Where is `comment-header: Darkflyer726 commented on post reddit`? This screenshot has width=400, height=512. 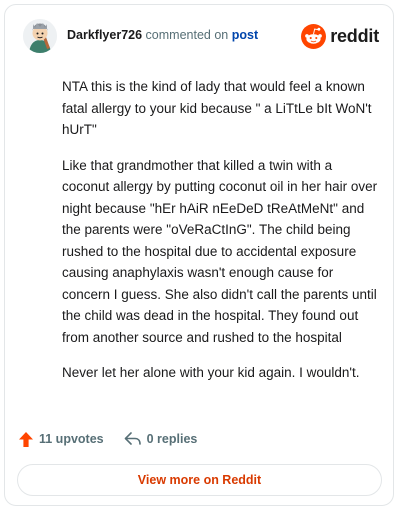
comment-header: Darkflyer726 commented on post reddit is located at coordinates (199, 37).